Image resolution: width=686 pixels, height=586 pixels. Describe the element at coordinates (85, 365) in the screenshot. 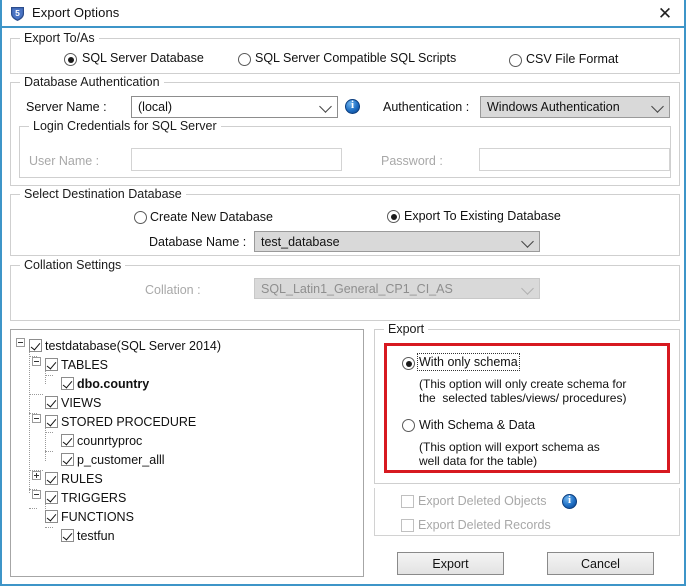

I see `tree-node-label: TABLES` at that location.